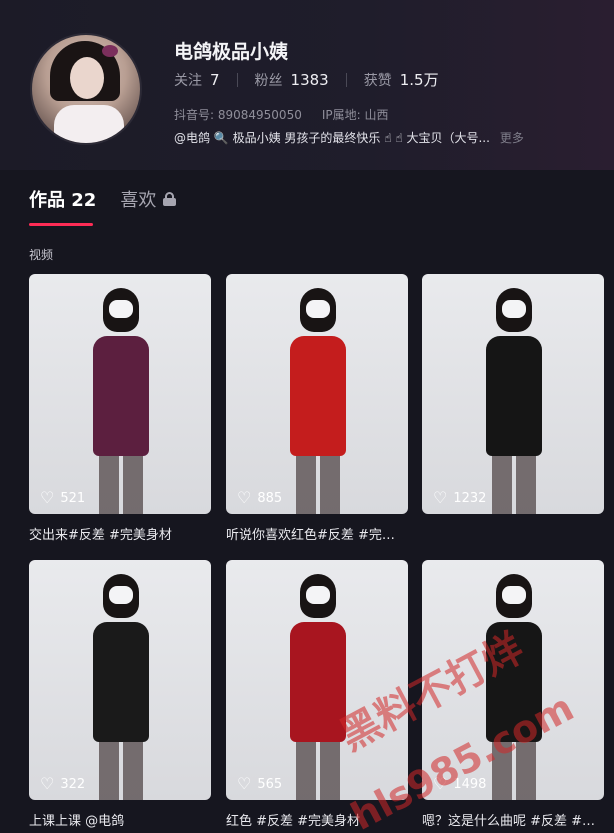 This screenshot has width=614, height=833. Describe the element at coordinates (377, 81) in the screenshot. I see `stat-label: 获赞` at that location.